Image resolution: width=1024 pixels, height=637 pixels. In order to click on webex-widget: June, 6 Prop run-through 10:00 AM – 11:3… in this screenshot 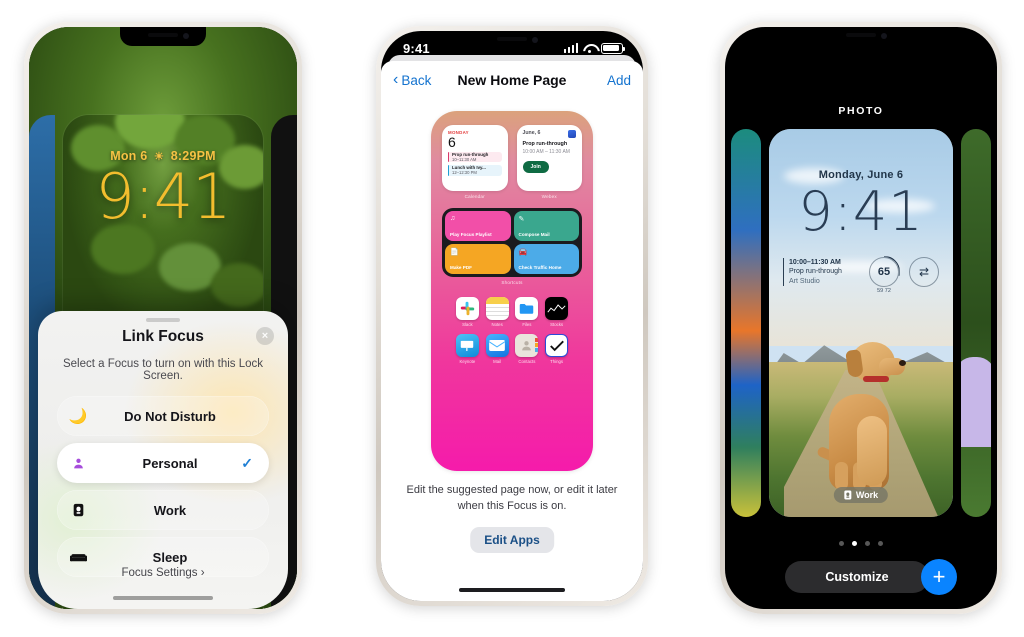, I will do `click(549, 158)`.